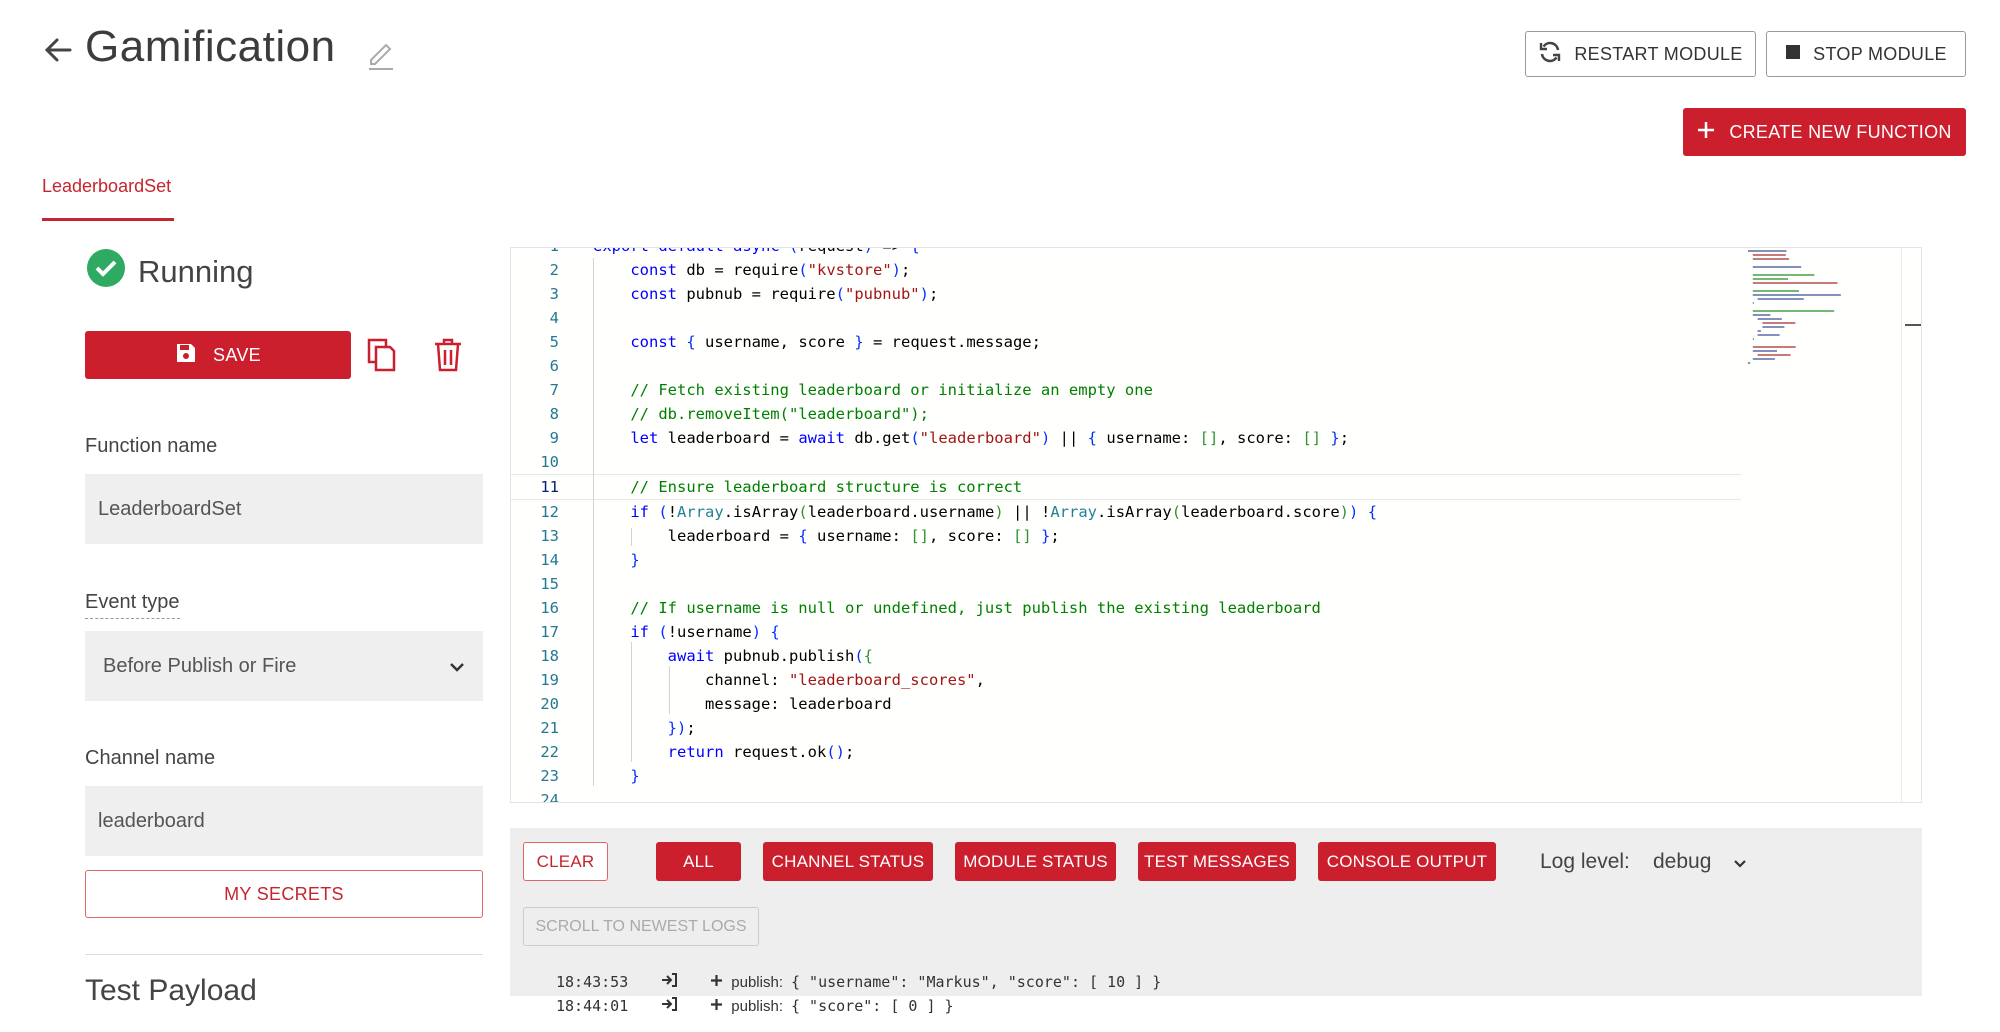 The width and height of the screenshot is (2000, 1032). Describe the element at coordinates (789, 680) in the screenshot. I see `code-text: channel: "leaderboard_scores",` at that location.